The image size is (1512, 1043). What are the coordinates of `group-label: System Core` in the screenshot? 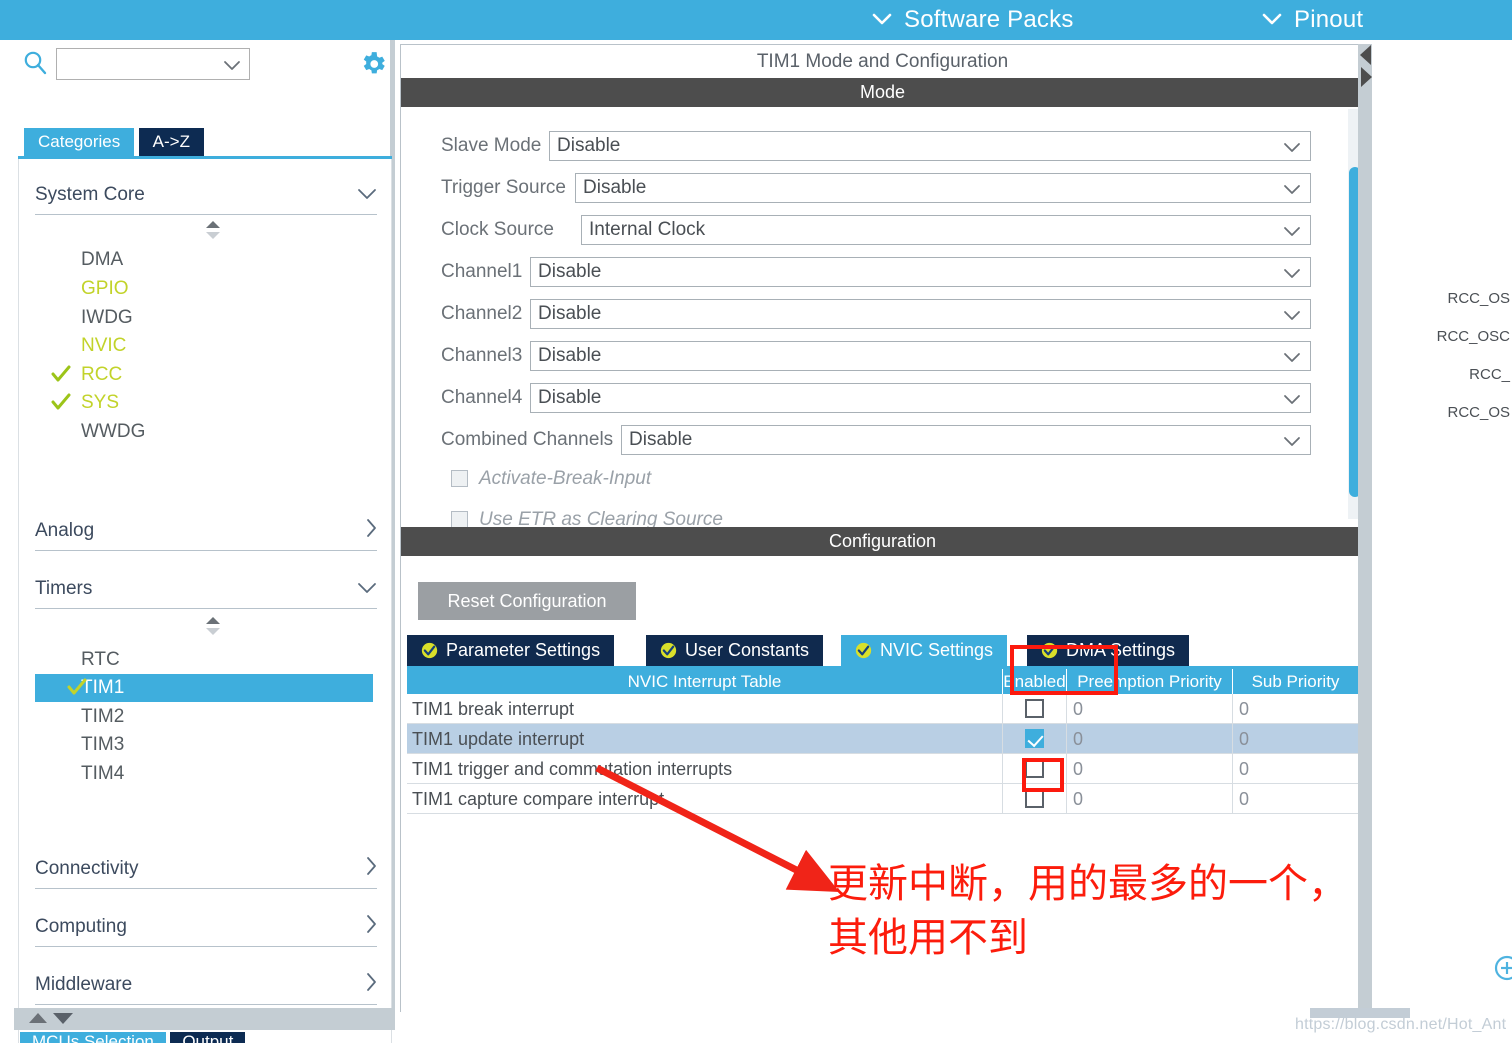 It's located at (90, 194).